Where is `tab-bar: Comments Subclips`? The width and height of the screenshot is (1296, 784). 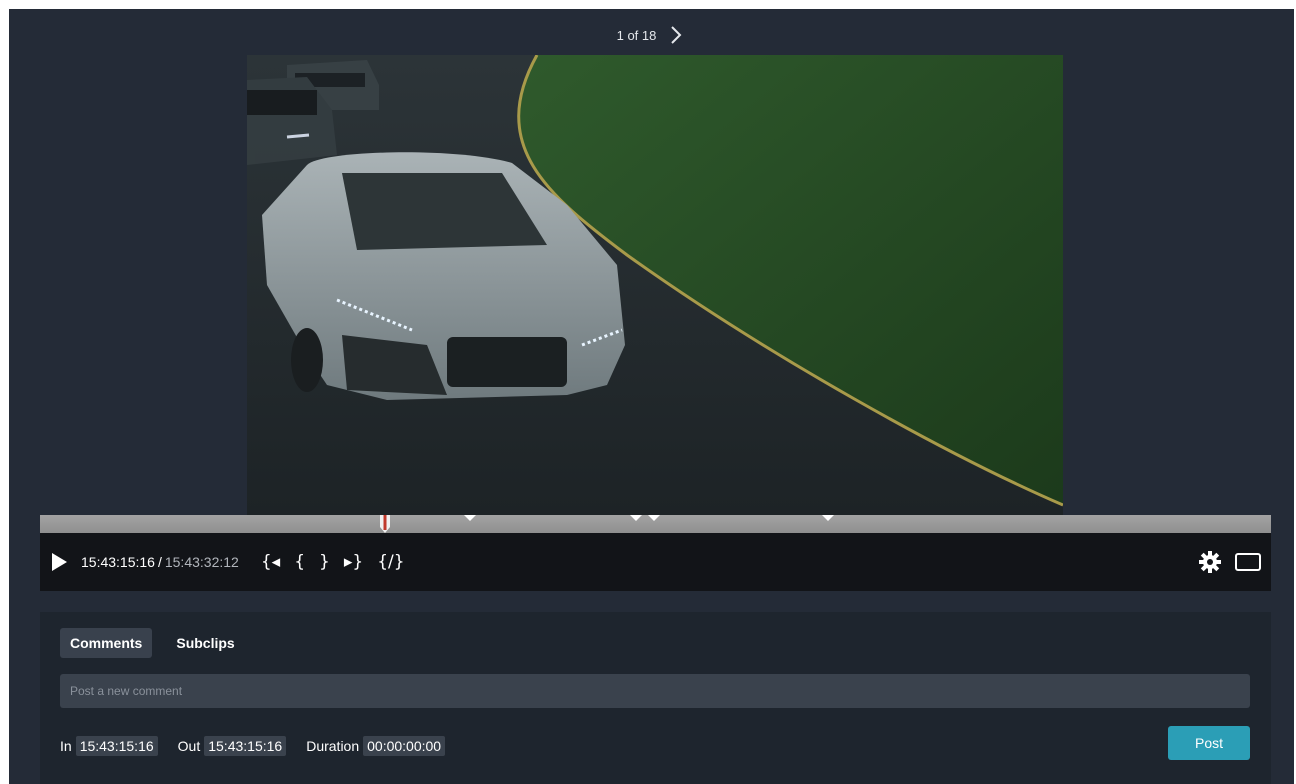
tab-bar: Comments Subclips is located at coordinates (152, 643).